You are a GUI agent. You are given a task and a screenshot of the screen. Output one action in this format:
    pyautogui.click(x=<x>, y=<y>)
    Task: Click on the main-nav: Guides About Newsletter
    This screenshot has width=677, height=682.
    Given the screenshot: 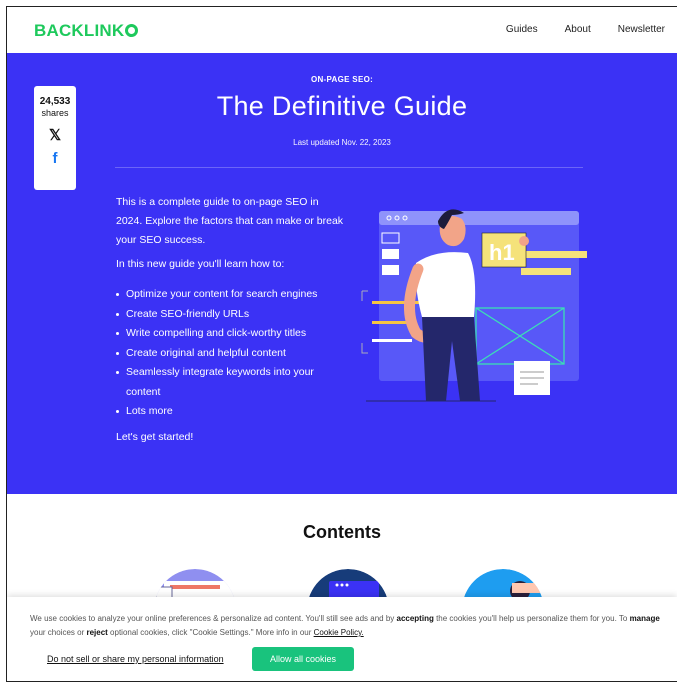 What is the action you would take?
    pyautogui.click(x=585, y=29)
    